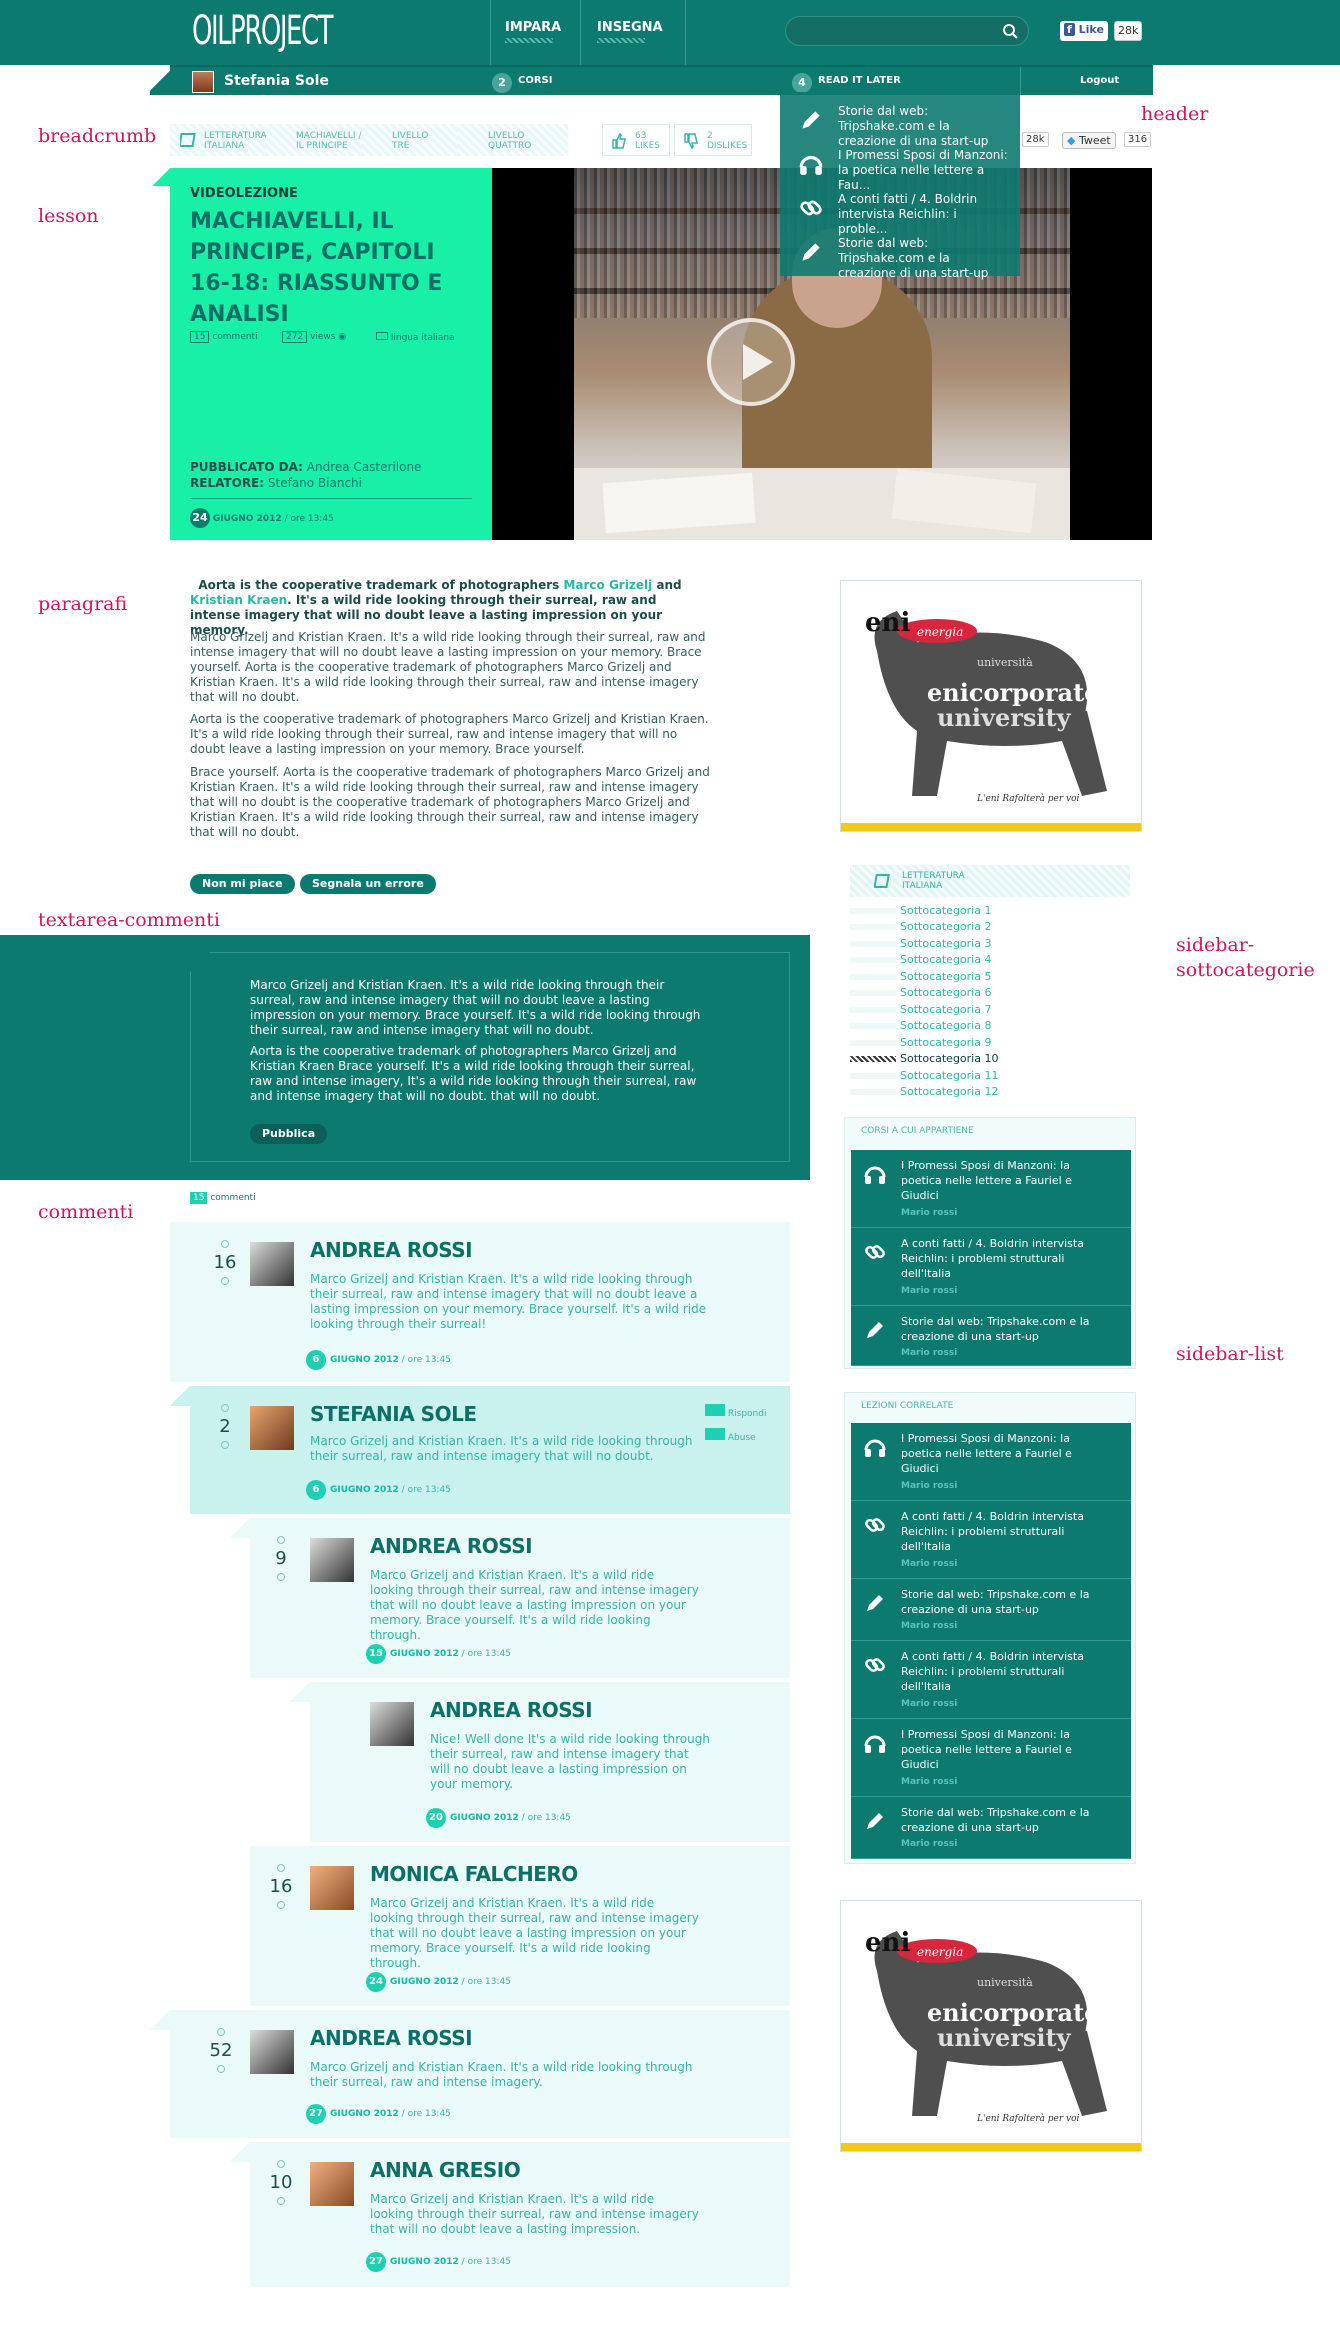 The image size is (1340, 2347). Describe the element at coordinates (1000, 911) in the screenshot. I see `sidebar-subcategory: Sottocategoria 1` at that location.